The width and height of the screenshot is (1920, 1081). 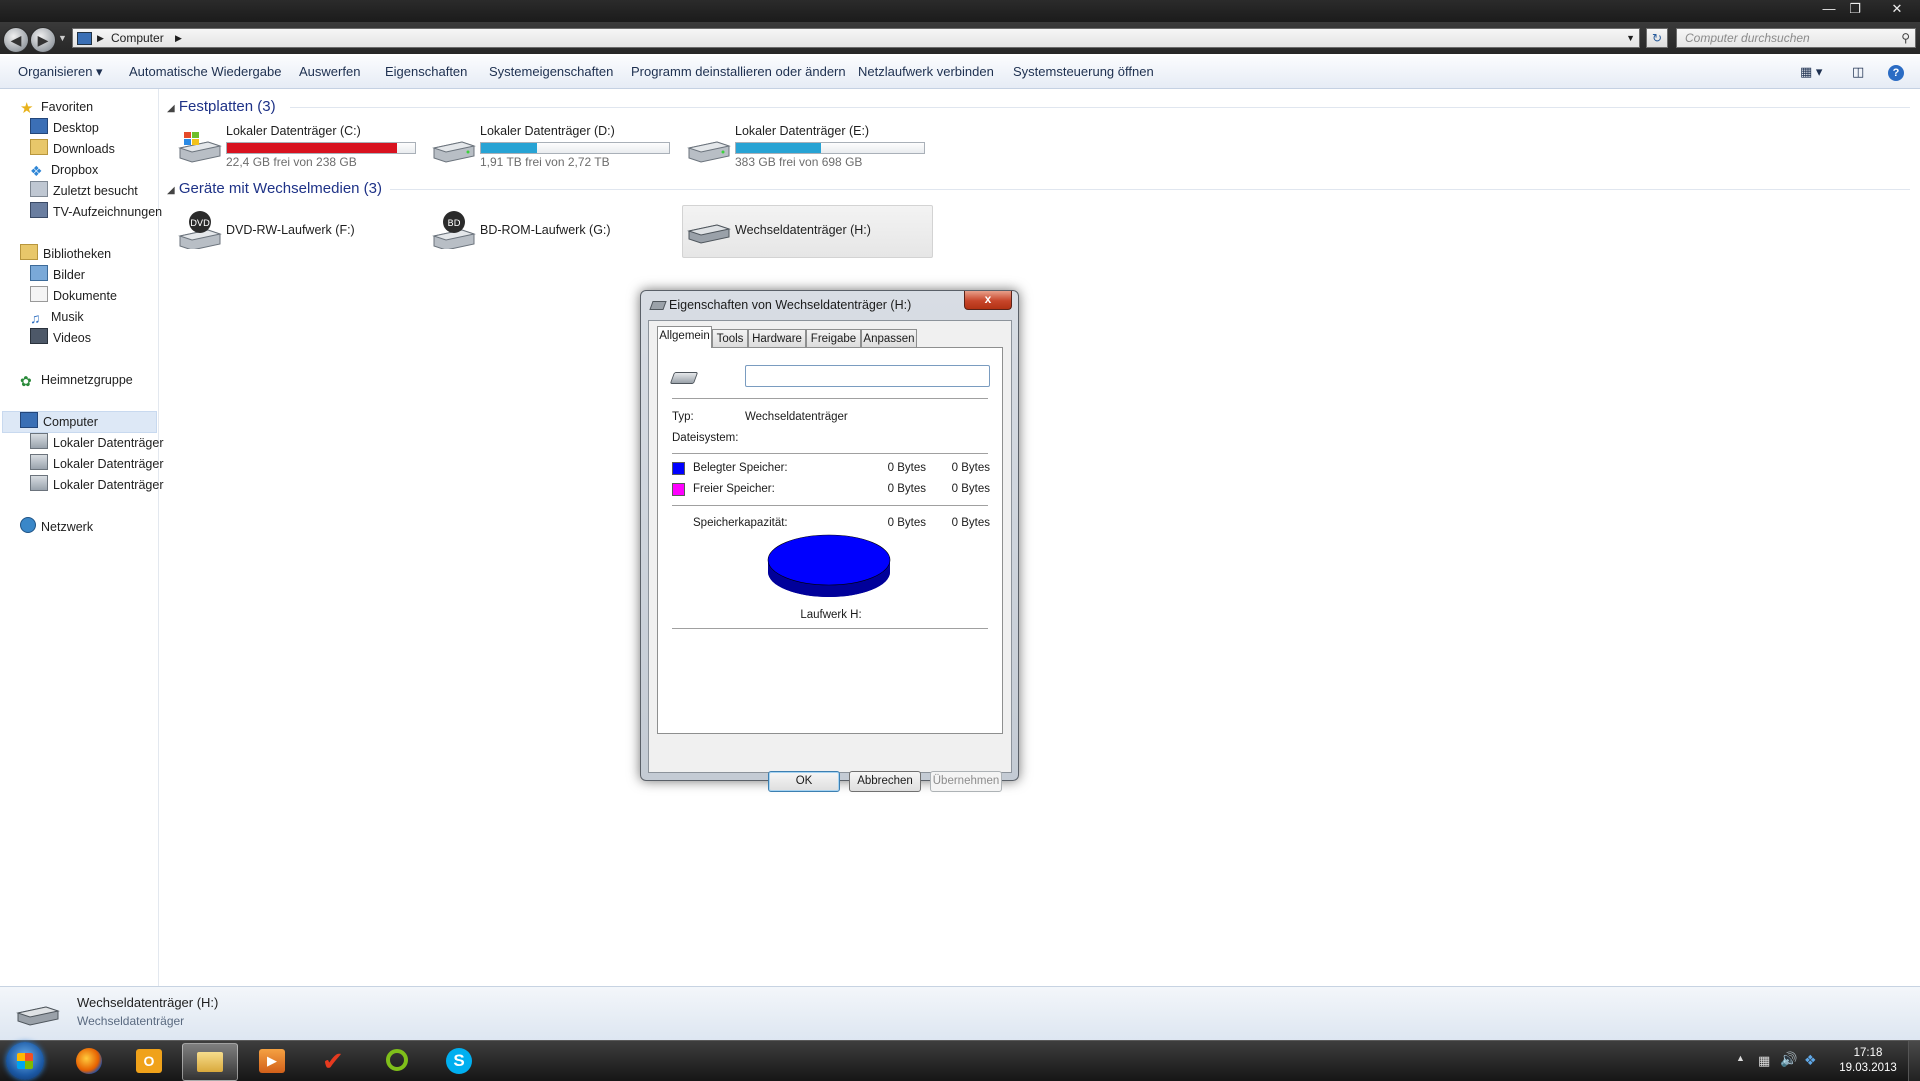 I want to click on network-icon, so click(x=28, y=525).